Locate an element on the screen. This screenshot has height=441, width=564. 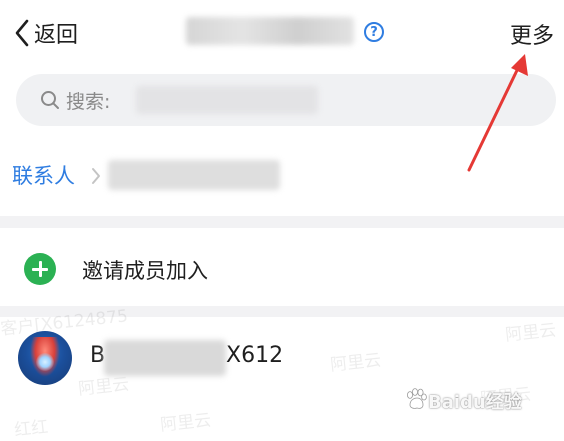
back-button: 返回 is located at coordinates (46, 33).